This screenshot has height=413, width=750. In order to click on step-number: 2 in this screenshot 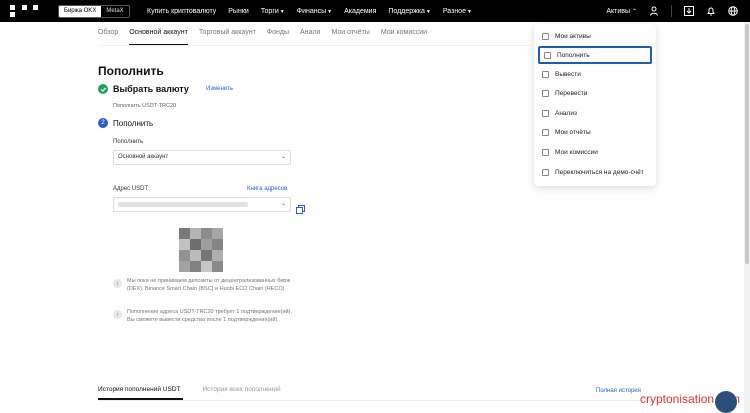, I will do `click(103, 123)`.